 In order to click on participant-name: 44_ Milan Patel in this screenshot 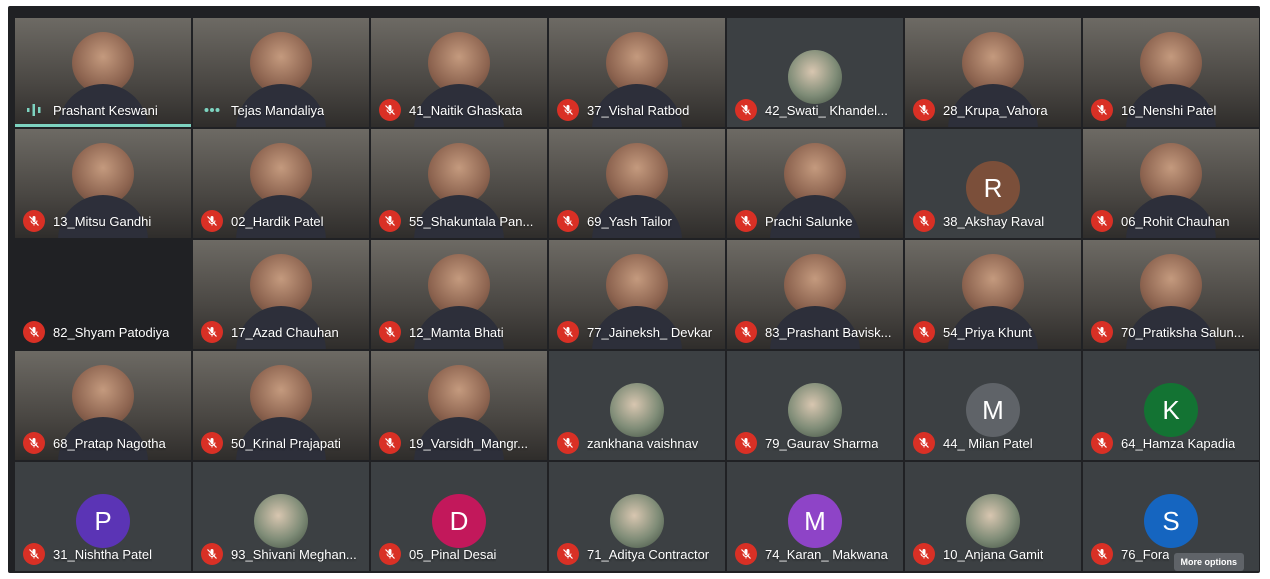, I will do `click(988, 443)`.